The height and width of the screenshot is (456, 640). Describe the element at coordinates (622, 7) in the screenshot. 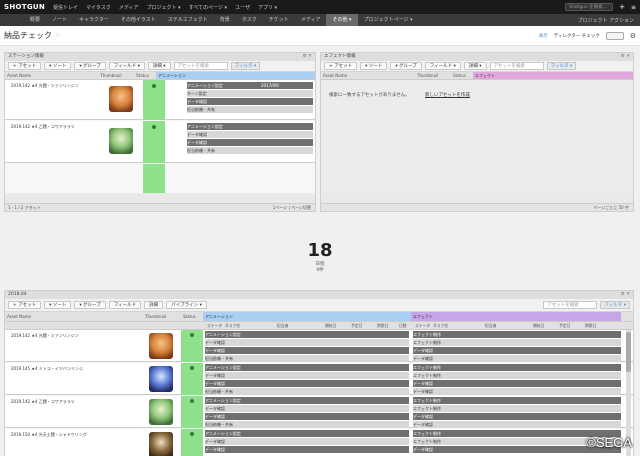

I see `add-icon: +` at that location.